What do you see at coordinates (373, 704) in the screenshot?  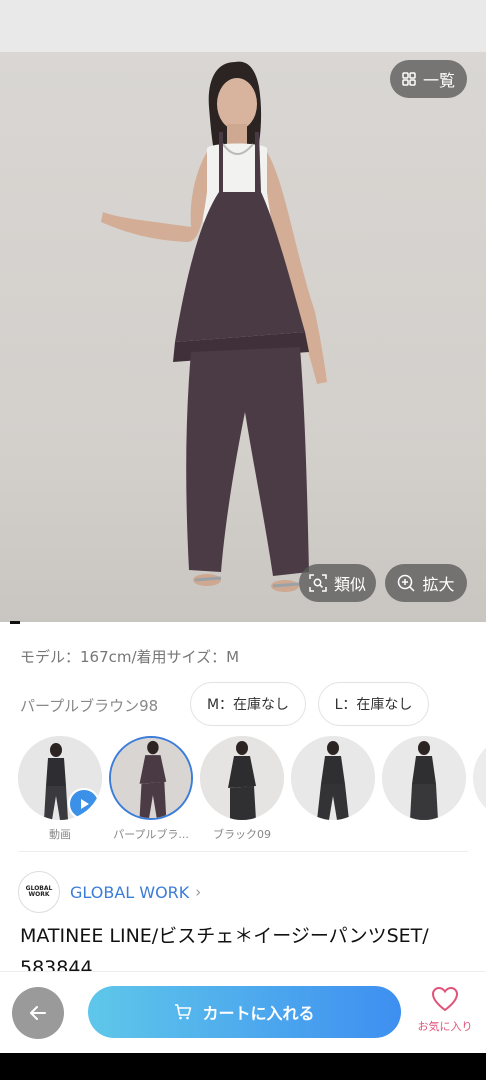 I see `size-stock-chip: L：在庫なし` at bounding box center [373, 704].